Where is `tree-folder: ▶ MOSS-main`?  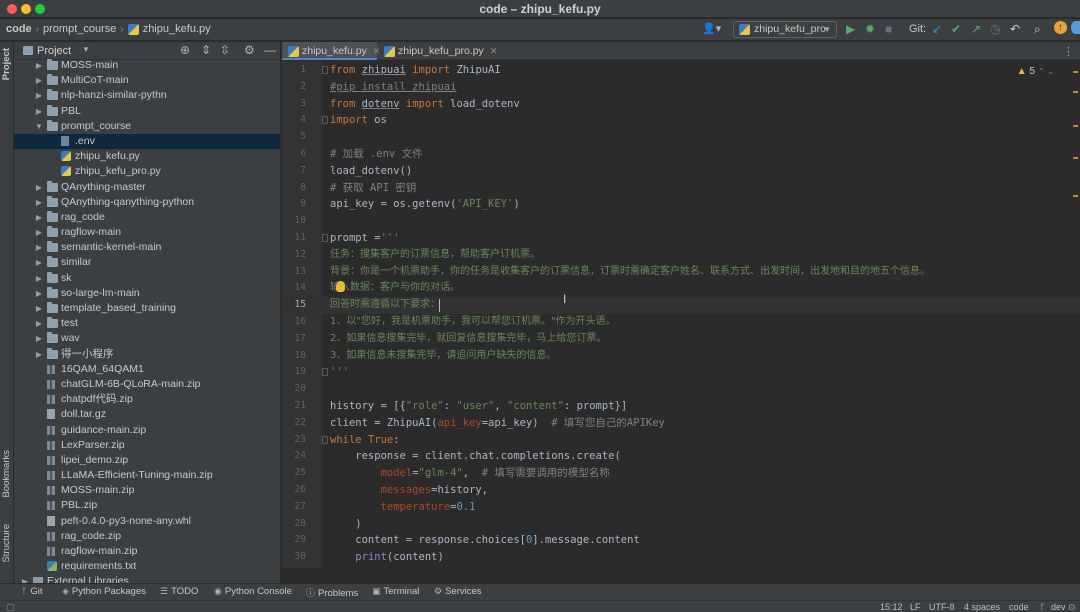
tree-folder: ▶ MOSS-main is located at coordinates (147, 65).